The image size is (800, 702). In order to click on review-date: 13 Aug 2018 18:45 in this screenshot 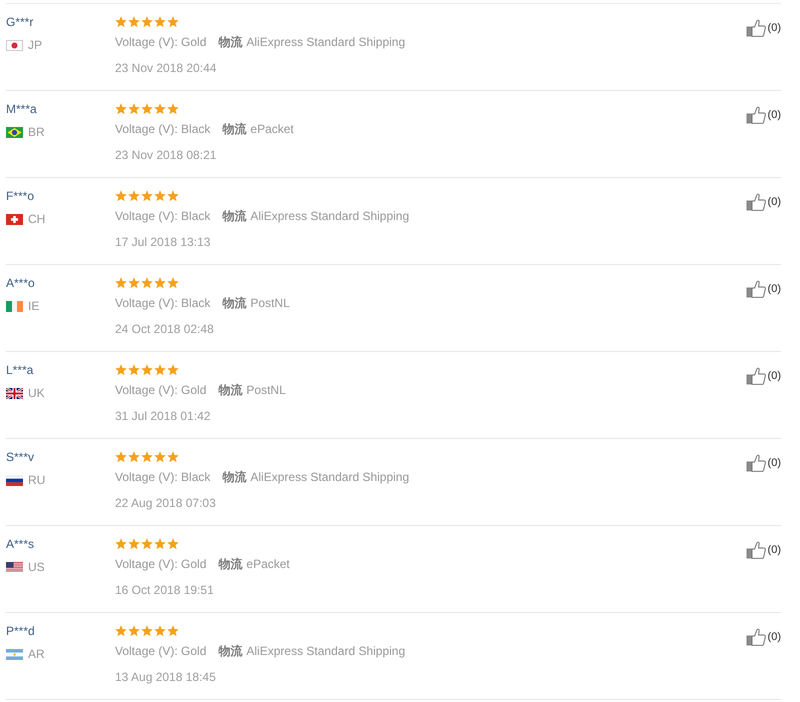, I will do `click(165, 677)`.